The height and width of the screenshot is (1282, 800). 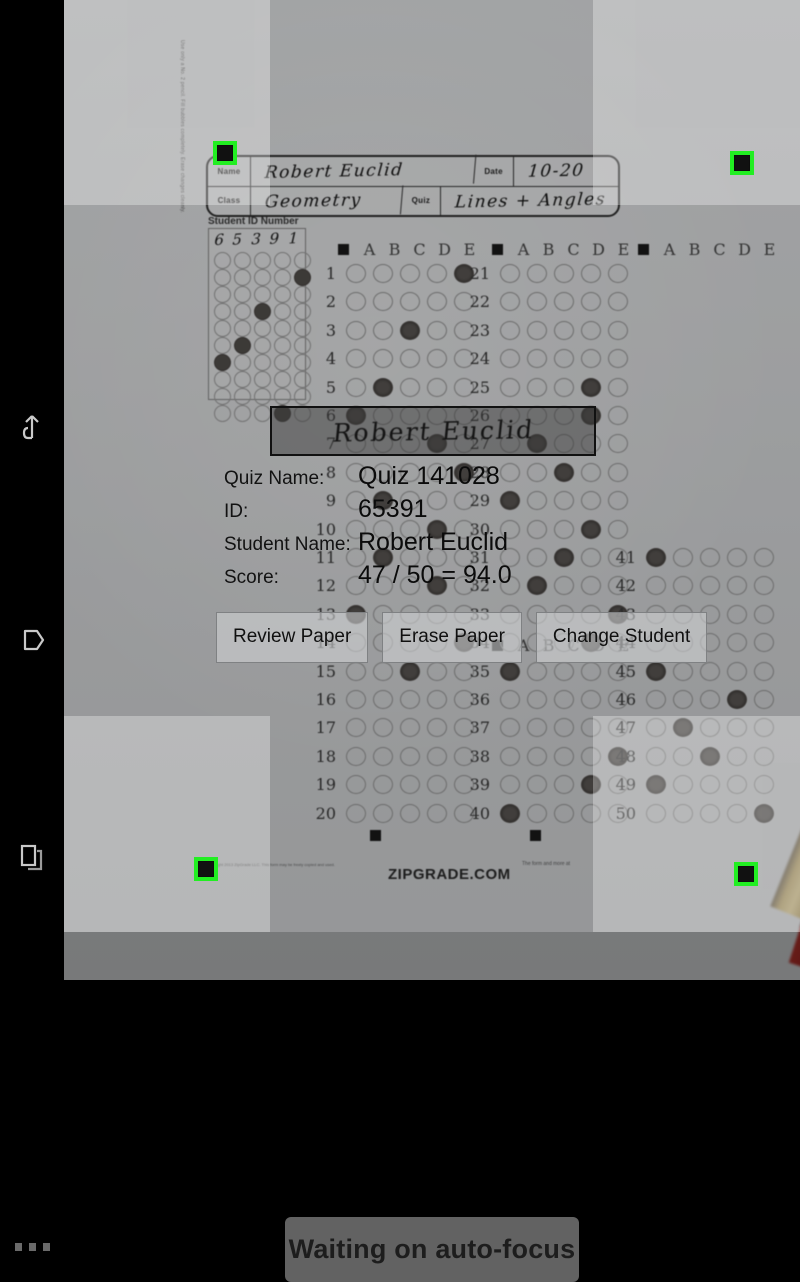 I want to click on form-quiz-label: Quiz, so click(x=421, y=200).